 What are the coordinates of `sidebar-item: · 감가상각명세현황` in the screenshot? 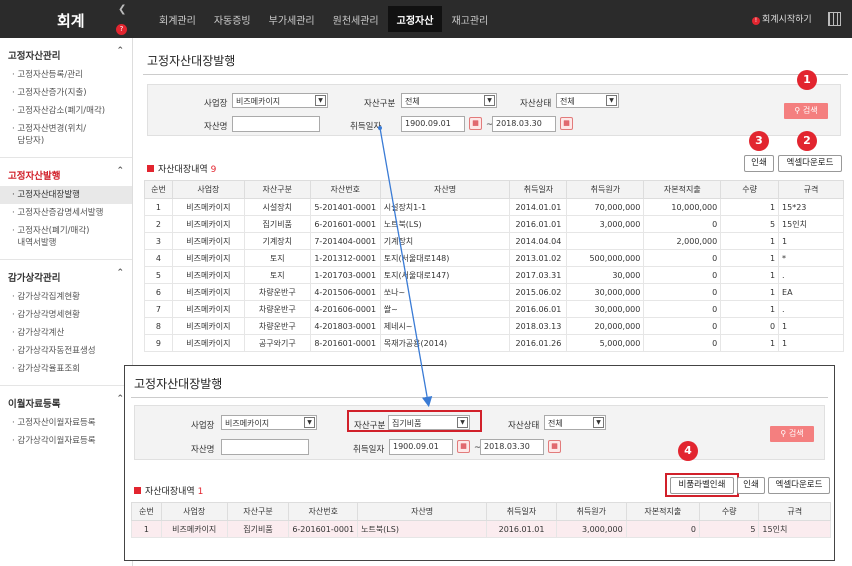 It's located at (66, 315).